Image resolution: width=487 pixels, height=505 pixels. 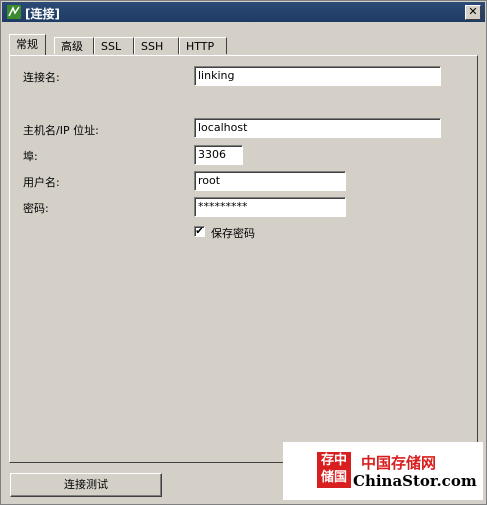 What do you see at coordinates (14, 12) in the screenshot?
I see `connection-app-icon` at bounding box center [14, 12].